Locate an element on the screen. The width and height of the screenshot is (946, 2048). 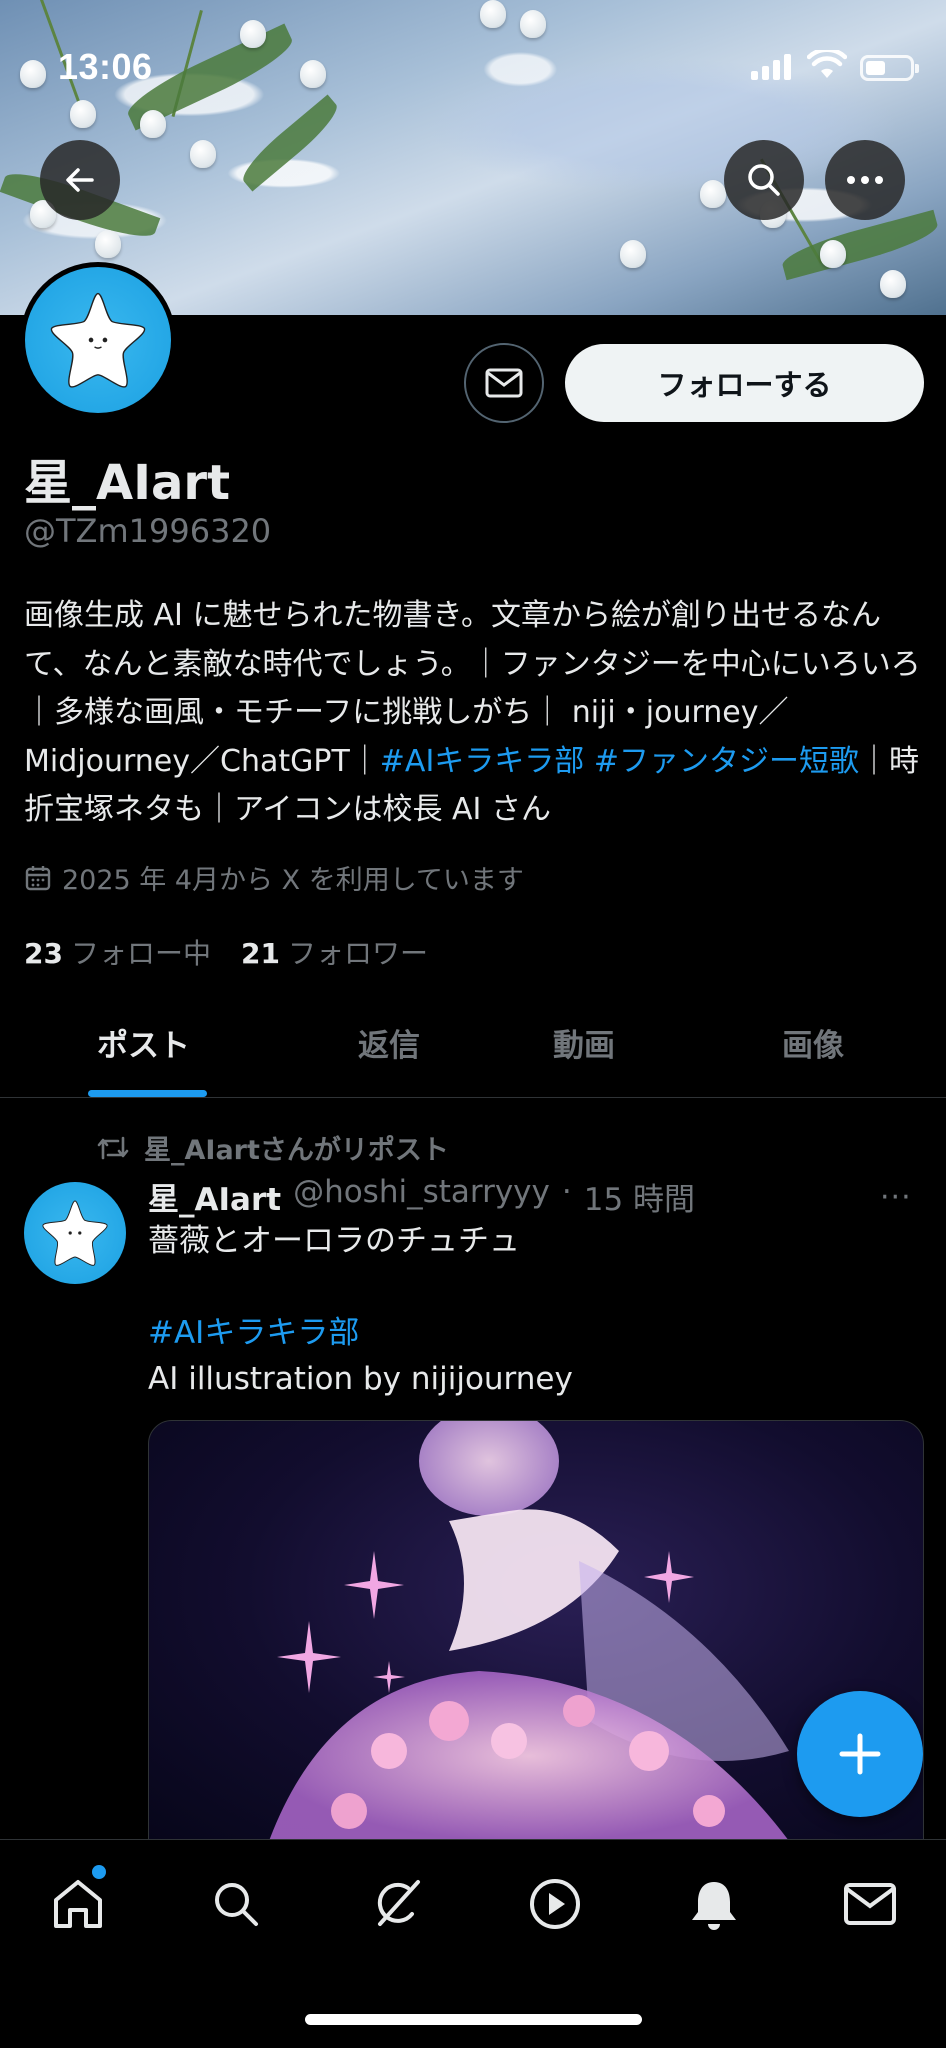
compose-button is located at coordinates (860, 1754).